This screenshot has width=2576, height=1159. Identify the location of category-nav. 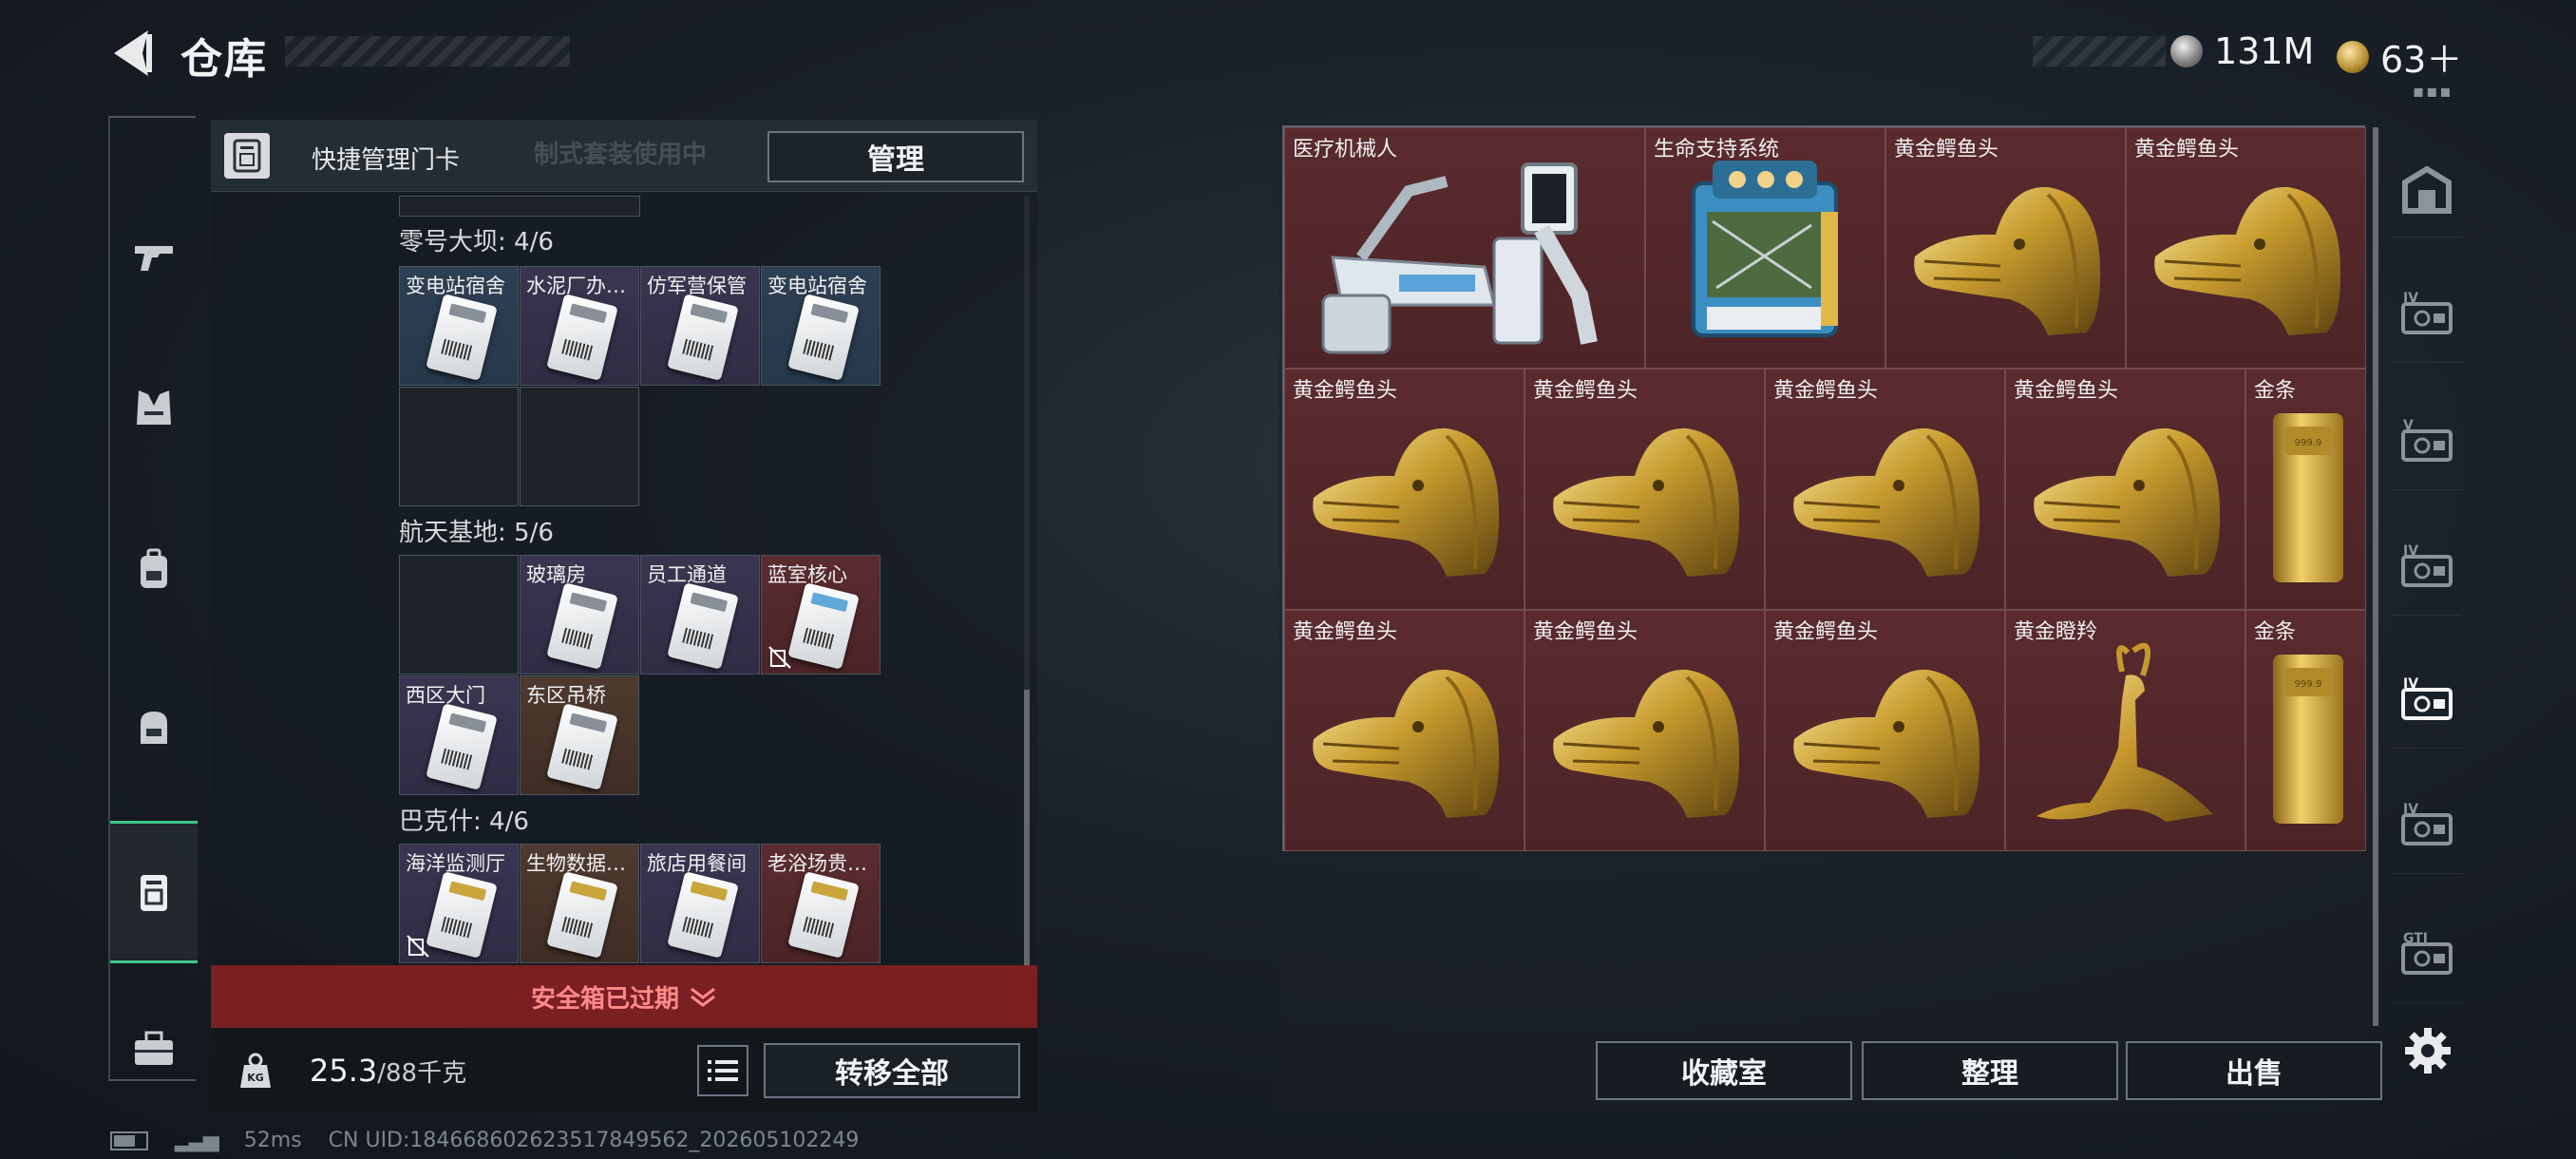
(153, 598).